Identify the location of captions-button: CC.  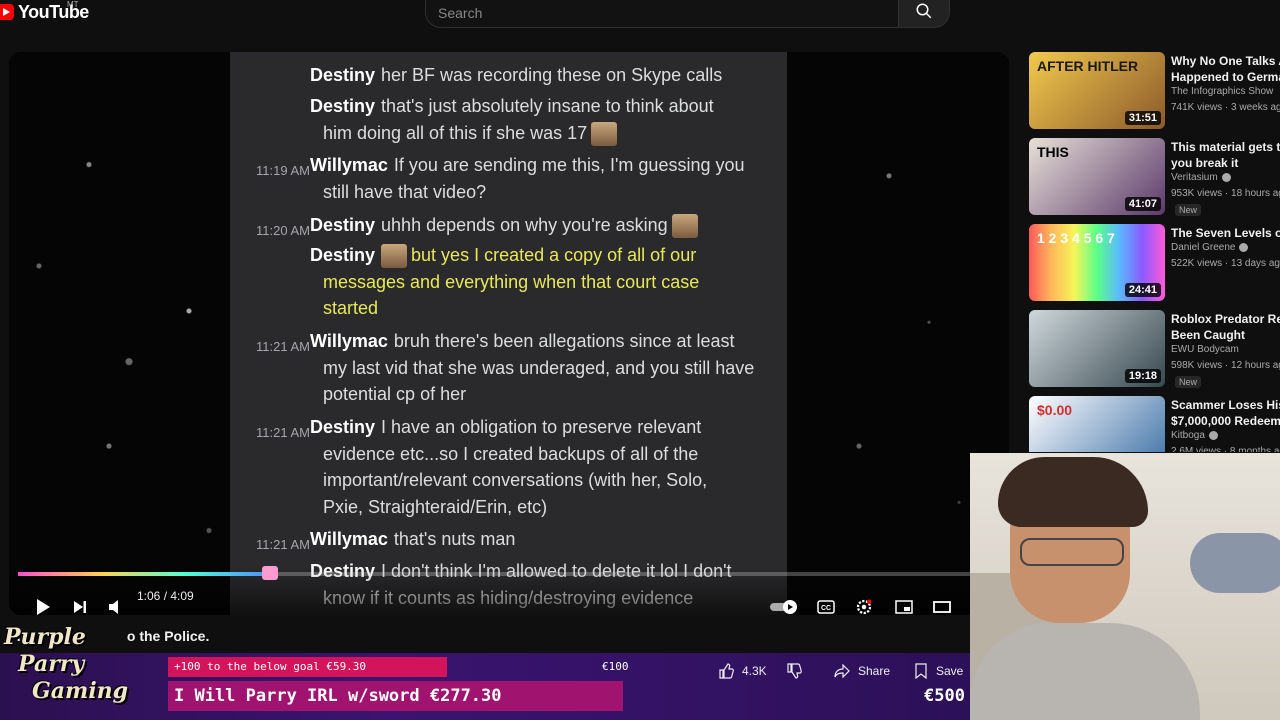
(826, 603).